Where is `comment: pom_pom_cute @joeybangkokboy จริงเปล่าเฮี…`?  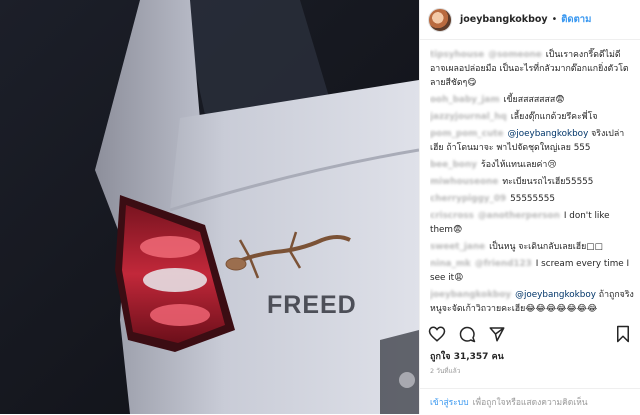 comment: pom_pom_cute @joeybangkokboy จริงเปล่าเฮี… is located at coordinates (532, 141).